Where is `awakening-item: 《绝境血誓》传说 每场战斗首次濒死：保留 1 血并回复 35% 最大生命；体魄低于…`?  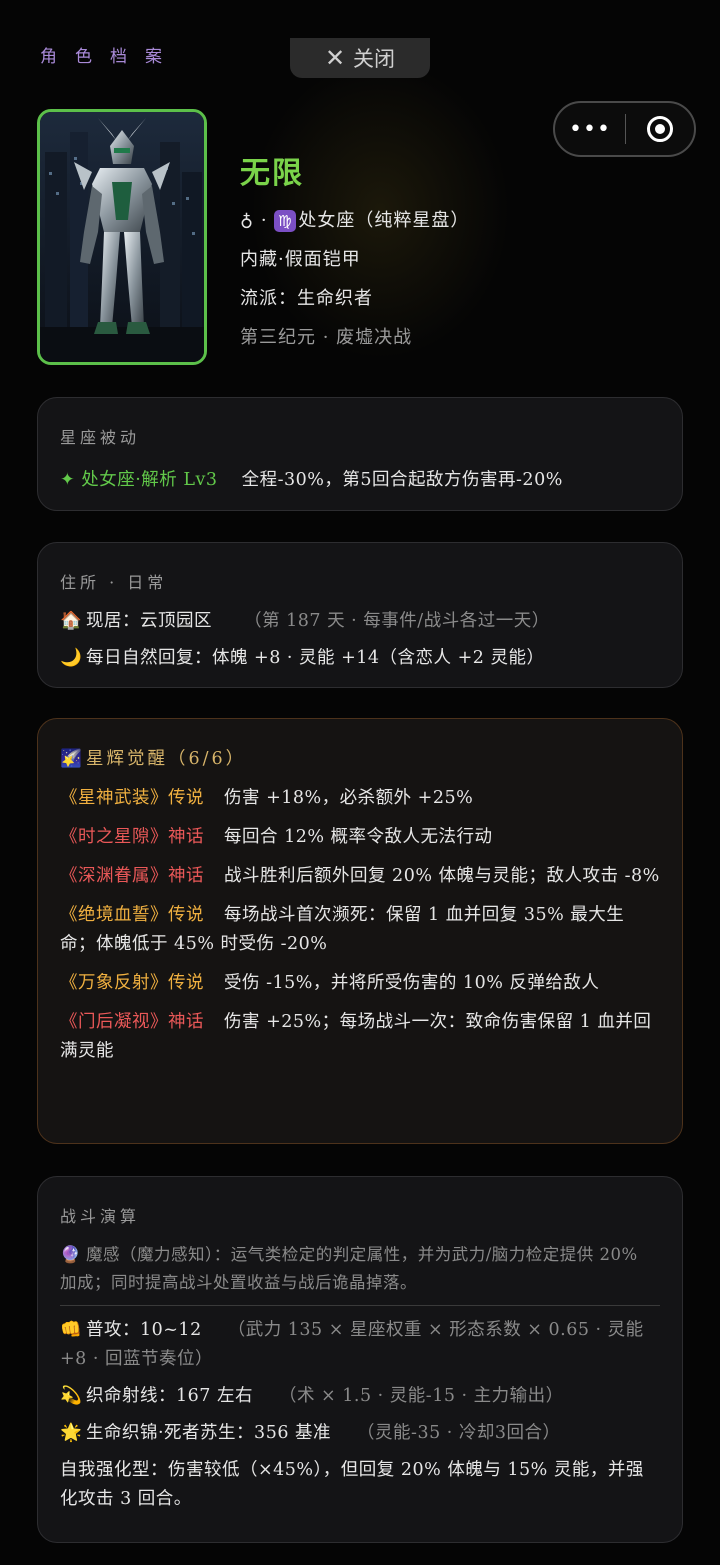
awakening-item: 《绝境血誓》传说 每场战斗首次濒死：保留 1 血并回复 35% 最大生命；体魄低于… is located at coordinates (360, 930).